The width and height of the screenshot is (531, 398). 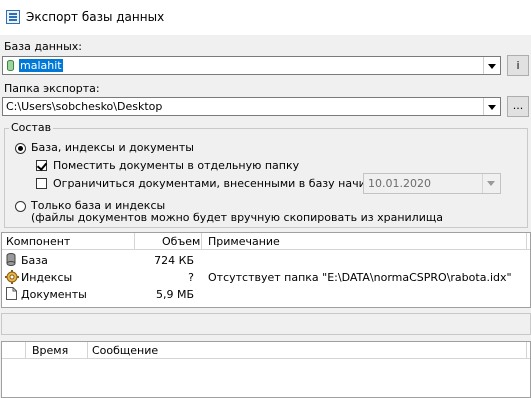 What do you see at coordinates (174, 260) in the screenshot?
I see `row-size: 724 КБ` at bounding box center [174, 260].